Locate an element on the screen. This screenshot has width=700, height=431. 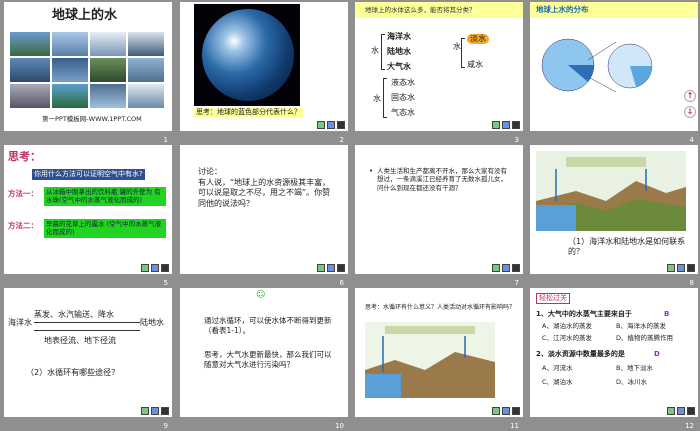
slide-number: 1 is located at coordinates (165, 140).